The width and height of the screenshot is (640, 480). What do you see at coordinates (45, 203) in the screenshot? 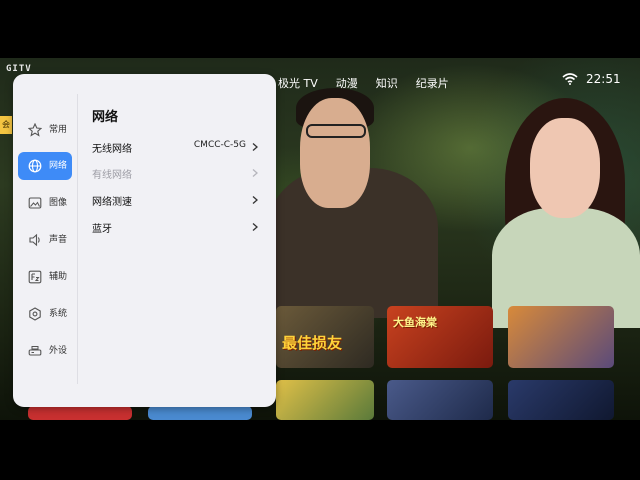
I see `sidebar-item-image: 图像` at bounding box center [45, 203].